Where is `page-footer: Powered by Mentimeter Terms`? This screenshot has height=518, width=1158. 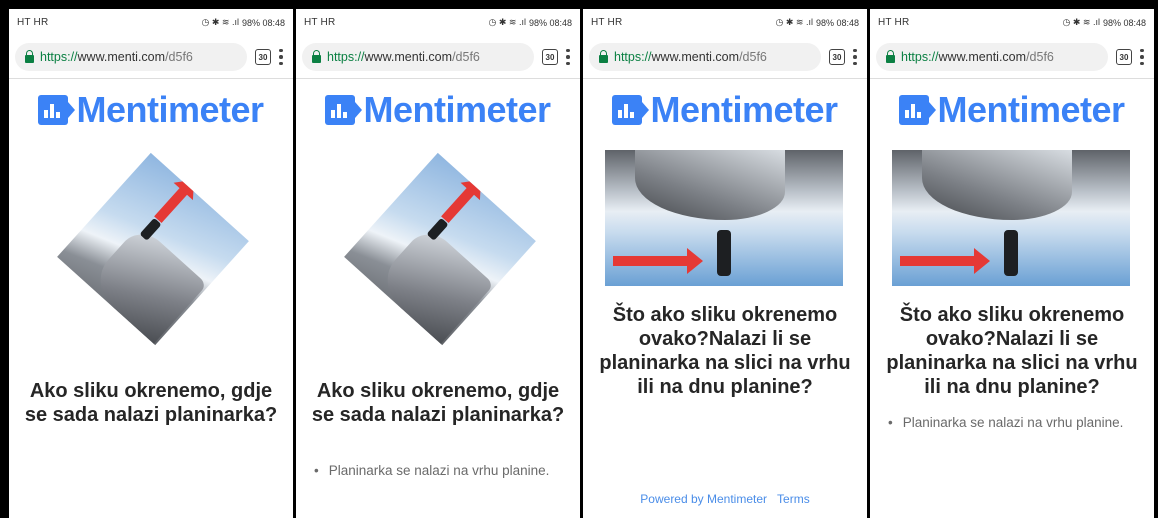 page-footer: Powered by Mentimeter Terms is located at coordinates (725, 499).